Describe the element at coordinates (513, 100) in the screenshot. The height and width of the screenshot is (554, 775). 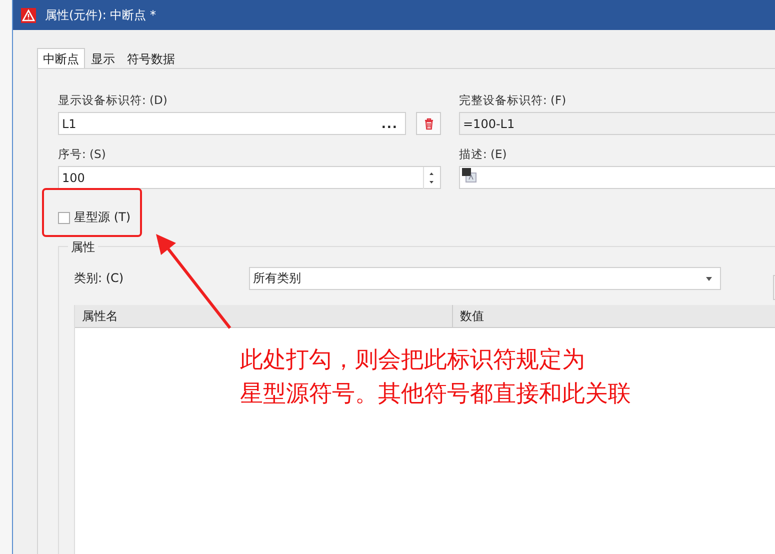
I see `field-label: 完整设备标识符: (F)` at that location.